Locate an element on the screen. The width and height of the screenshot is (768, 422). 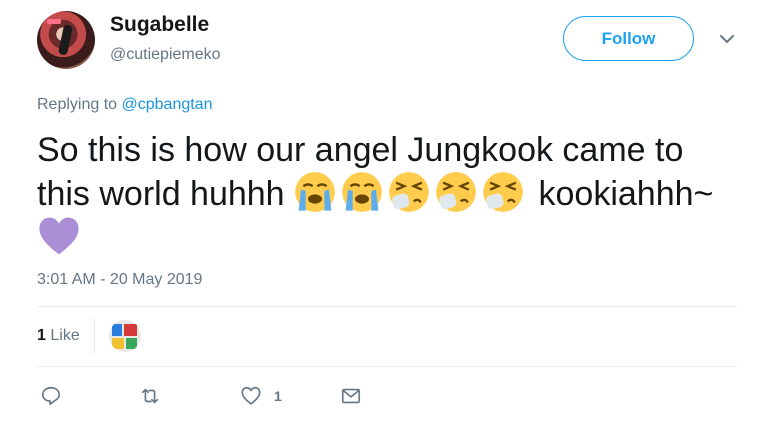
liker-avatar is located at coordinates (125, 336).